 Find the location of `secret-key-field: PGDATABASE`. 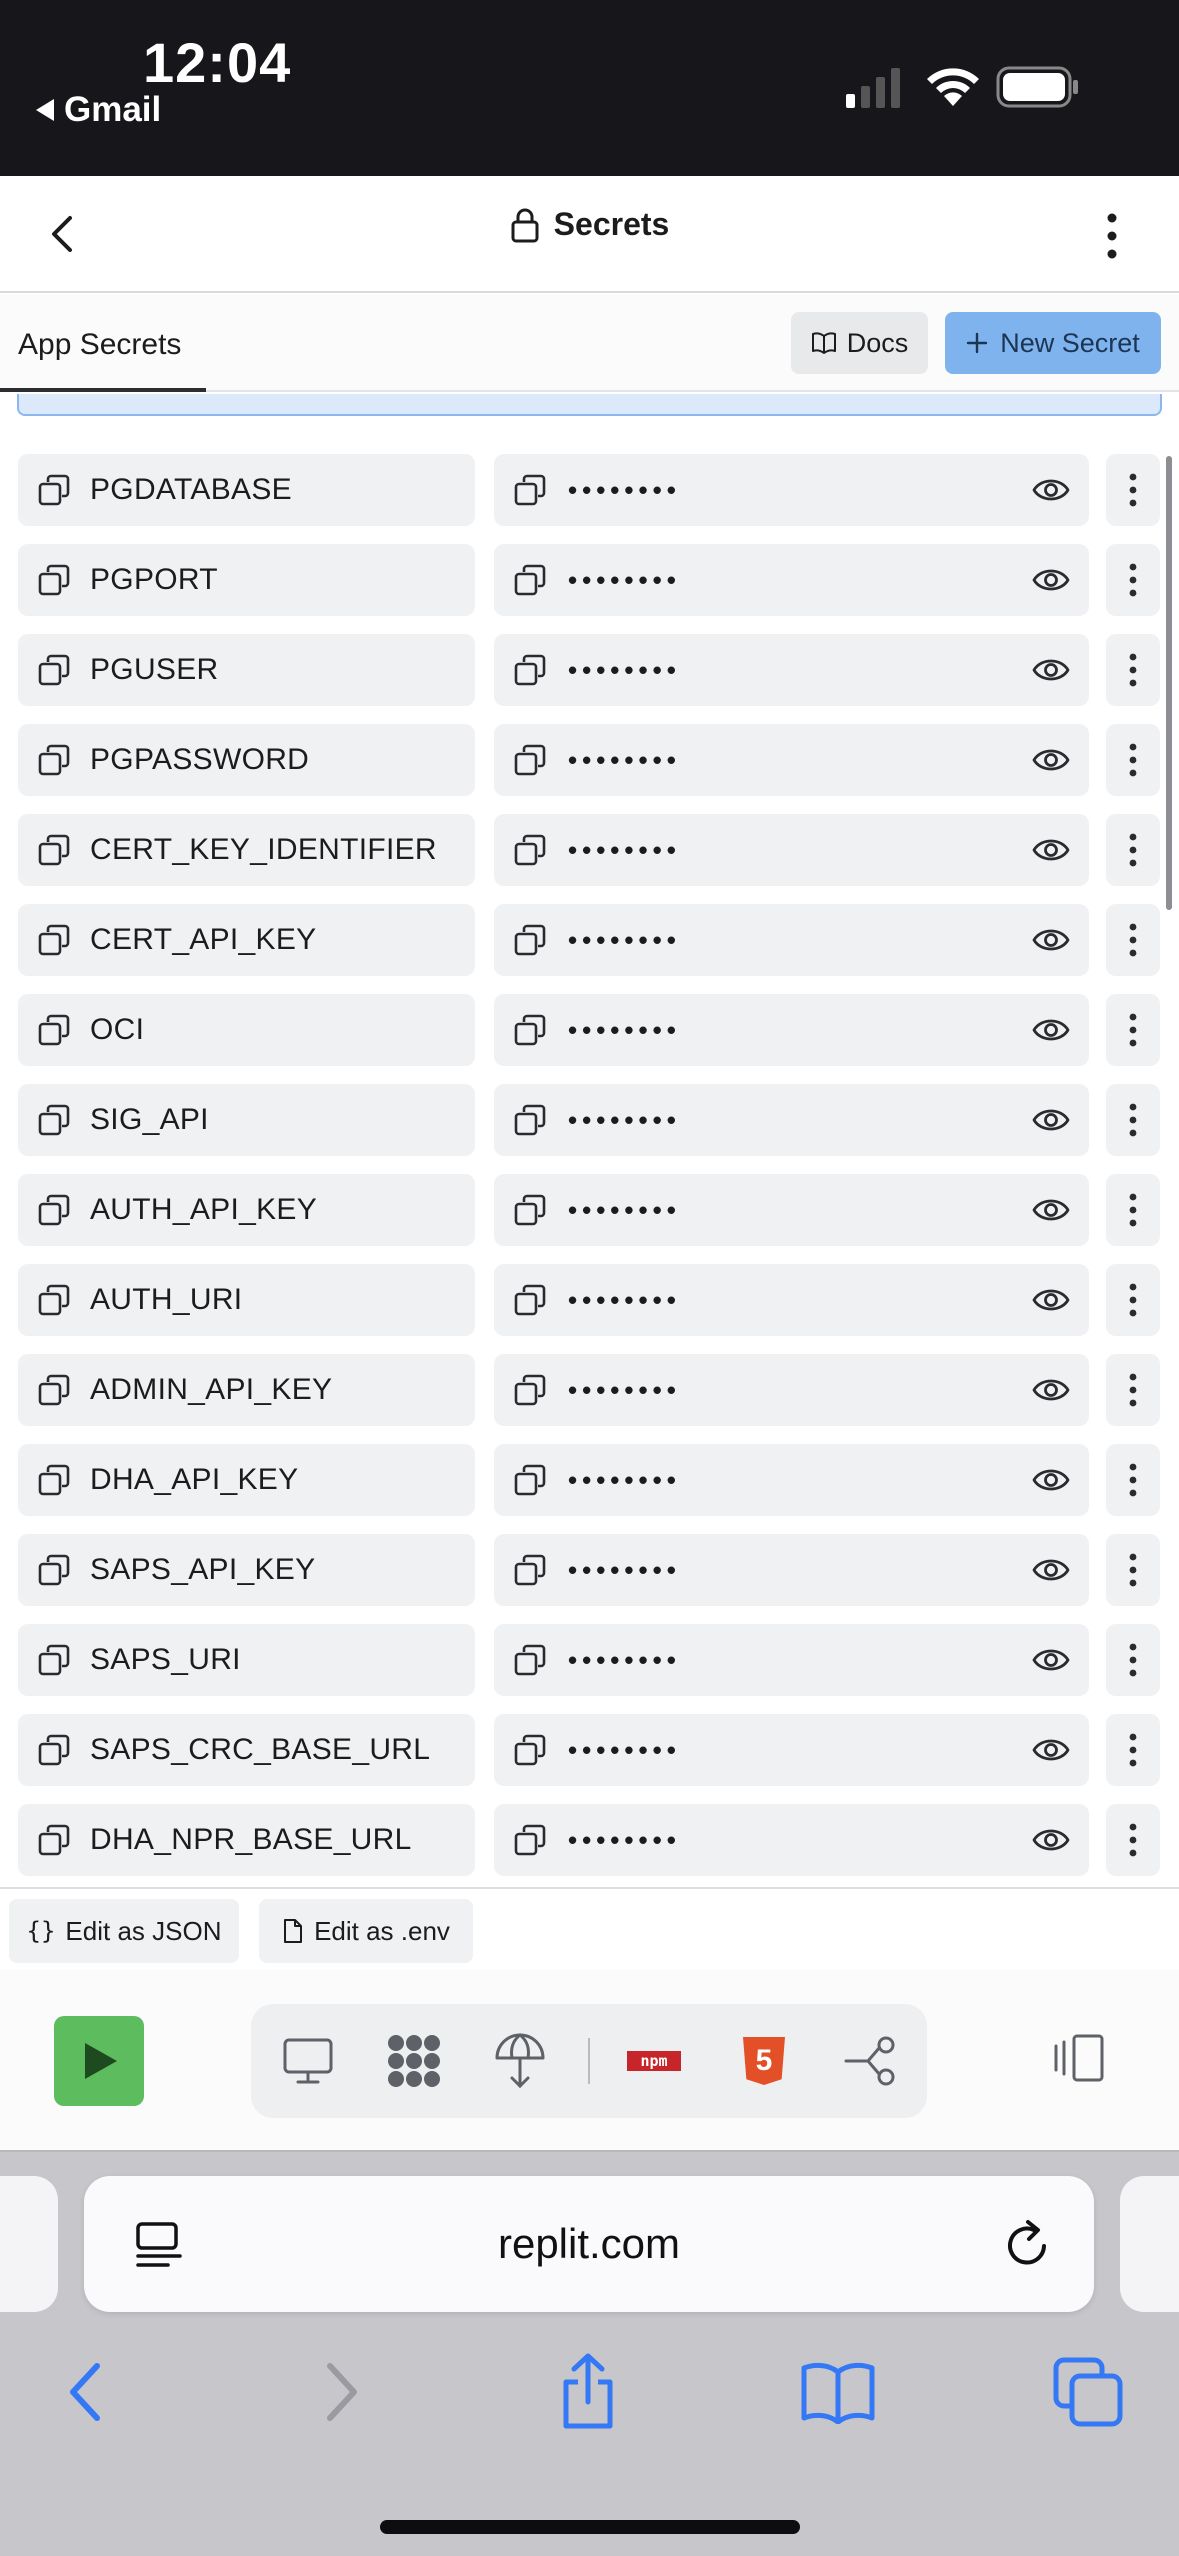

secret-key-field: PGDATABASE is located at coordinates (246, 490).